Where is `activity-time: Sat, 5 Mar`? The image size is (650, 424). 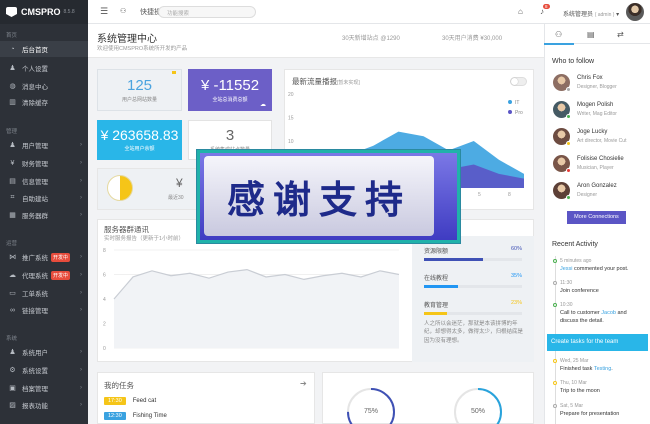
activity-time: Sat, 5 Mar is located at coordinates (572, 406).